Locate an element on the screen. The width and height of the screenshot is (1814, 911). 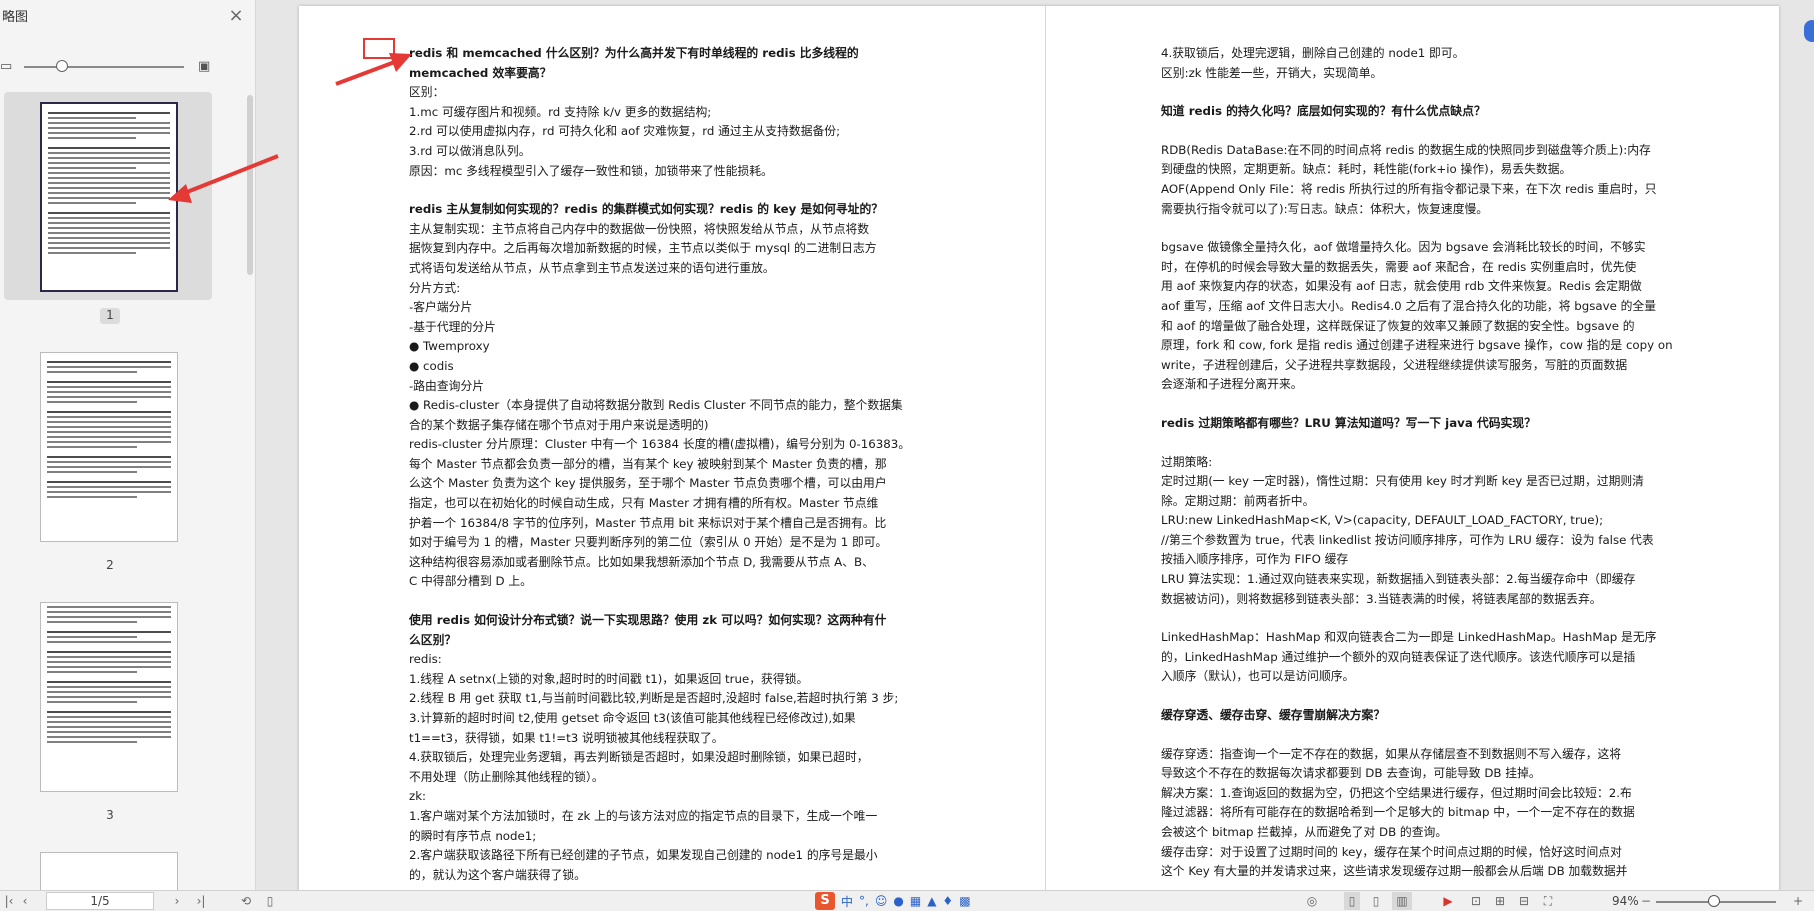
thumbnail-sidebar: 略图 × ▭ ▣ 1 2 3 is located at coordinates (128, 450).